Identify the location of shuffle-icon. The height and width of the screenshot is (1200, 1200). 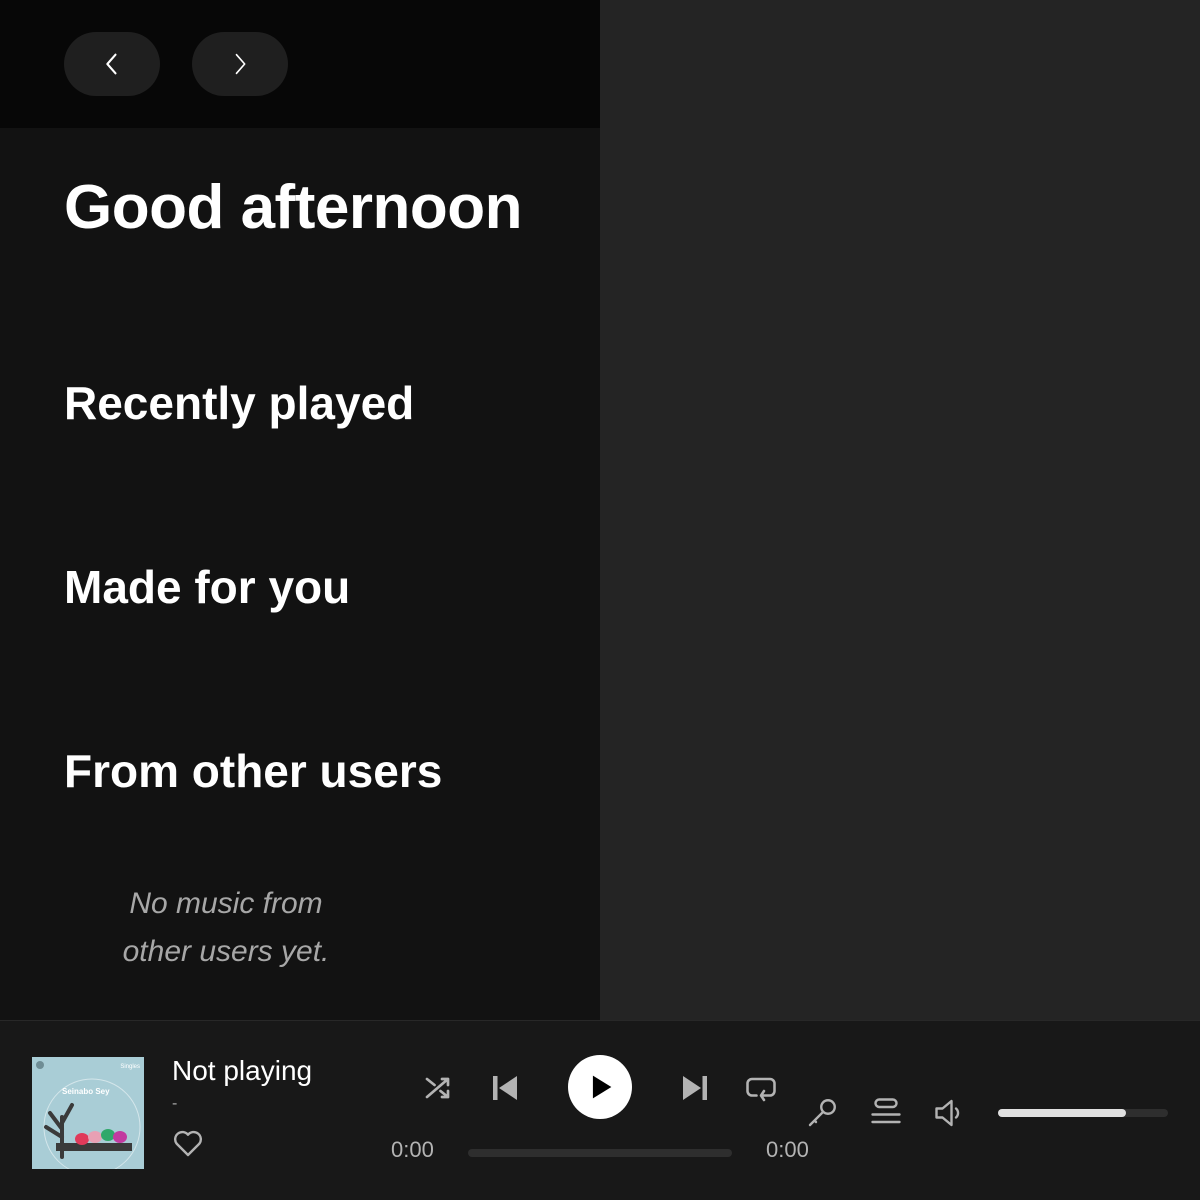
(437, 1088).